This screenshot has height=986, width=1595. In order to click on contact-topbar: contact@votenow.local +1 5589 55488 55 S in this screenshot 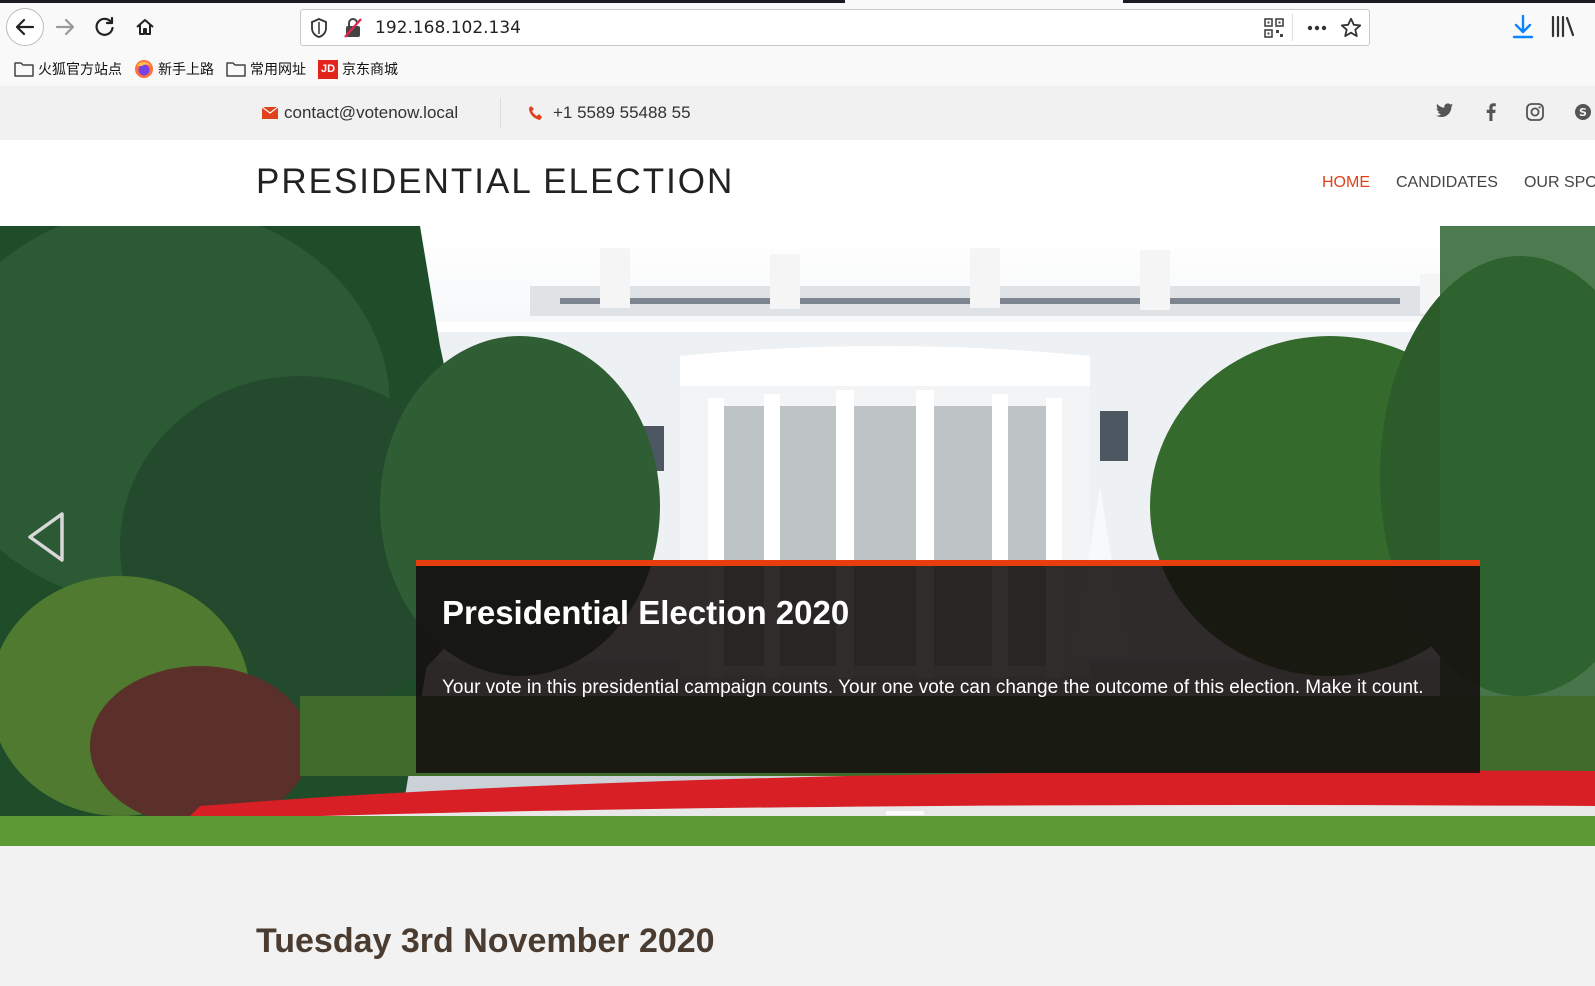, I will do `click(797, 113)`.